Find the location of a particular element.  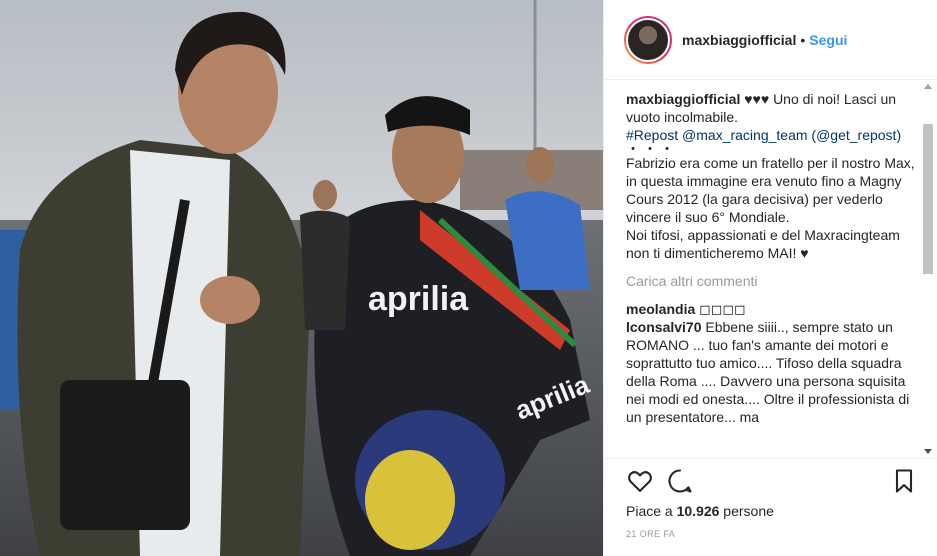

likes-count: Piace a 10.926 persone is located at coordinates (700, 511).